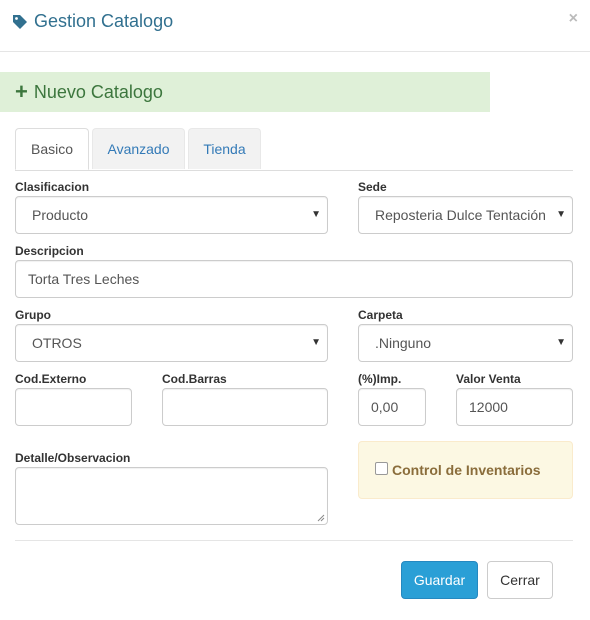 Image resolution: width=590 pixels, height=620 pixels. I want to click on grupo-select: OTROS ▼, so click(171, 343).